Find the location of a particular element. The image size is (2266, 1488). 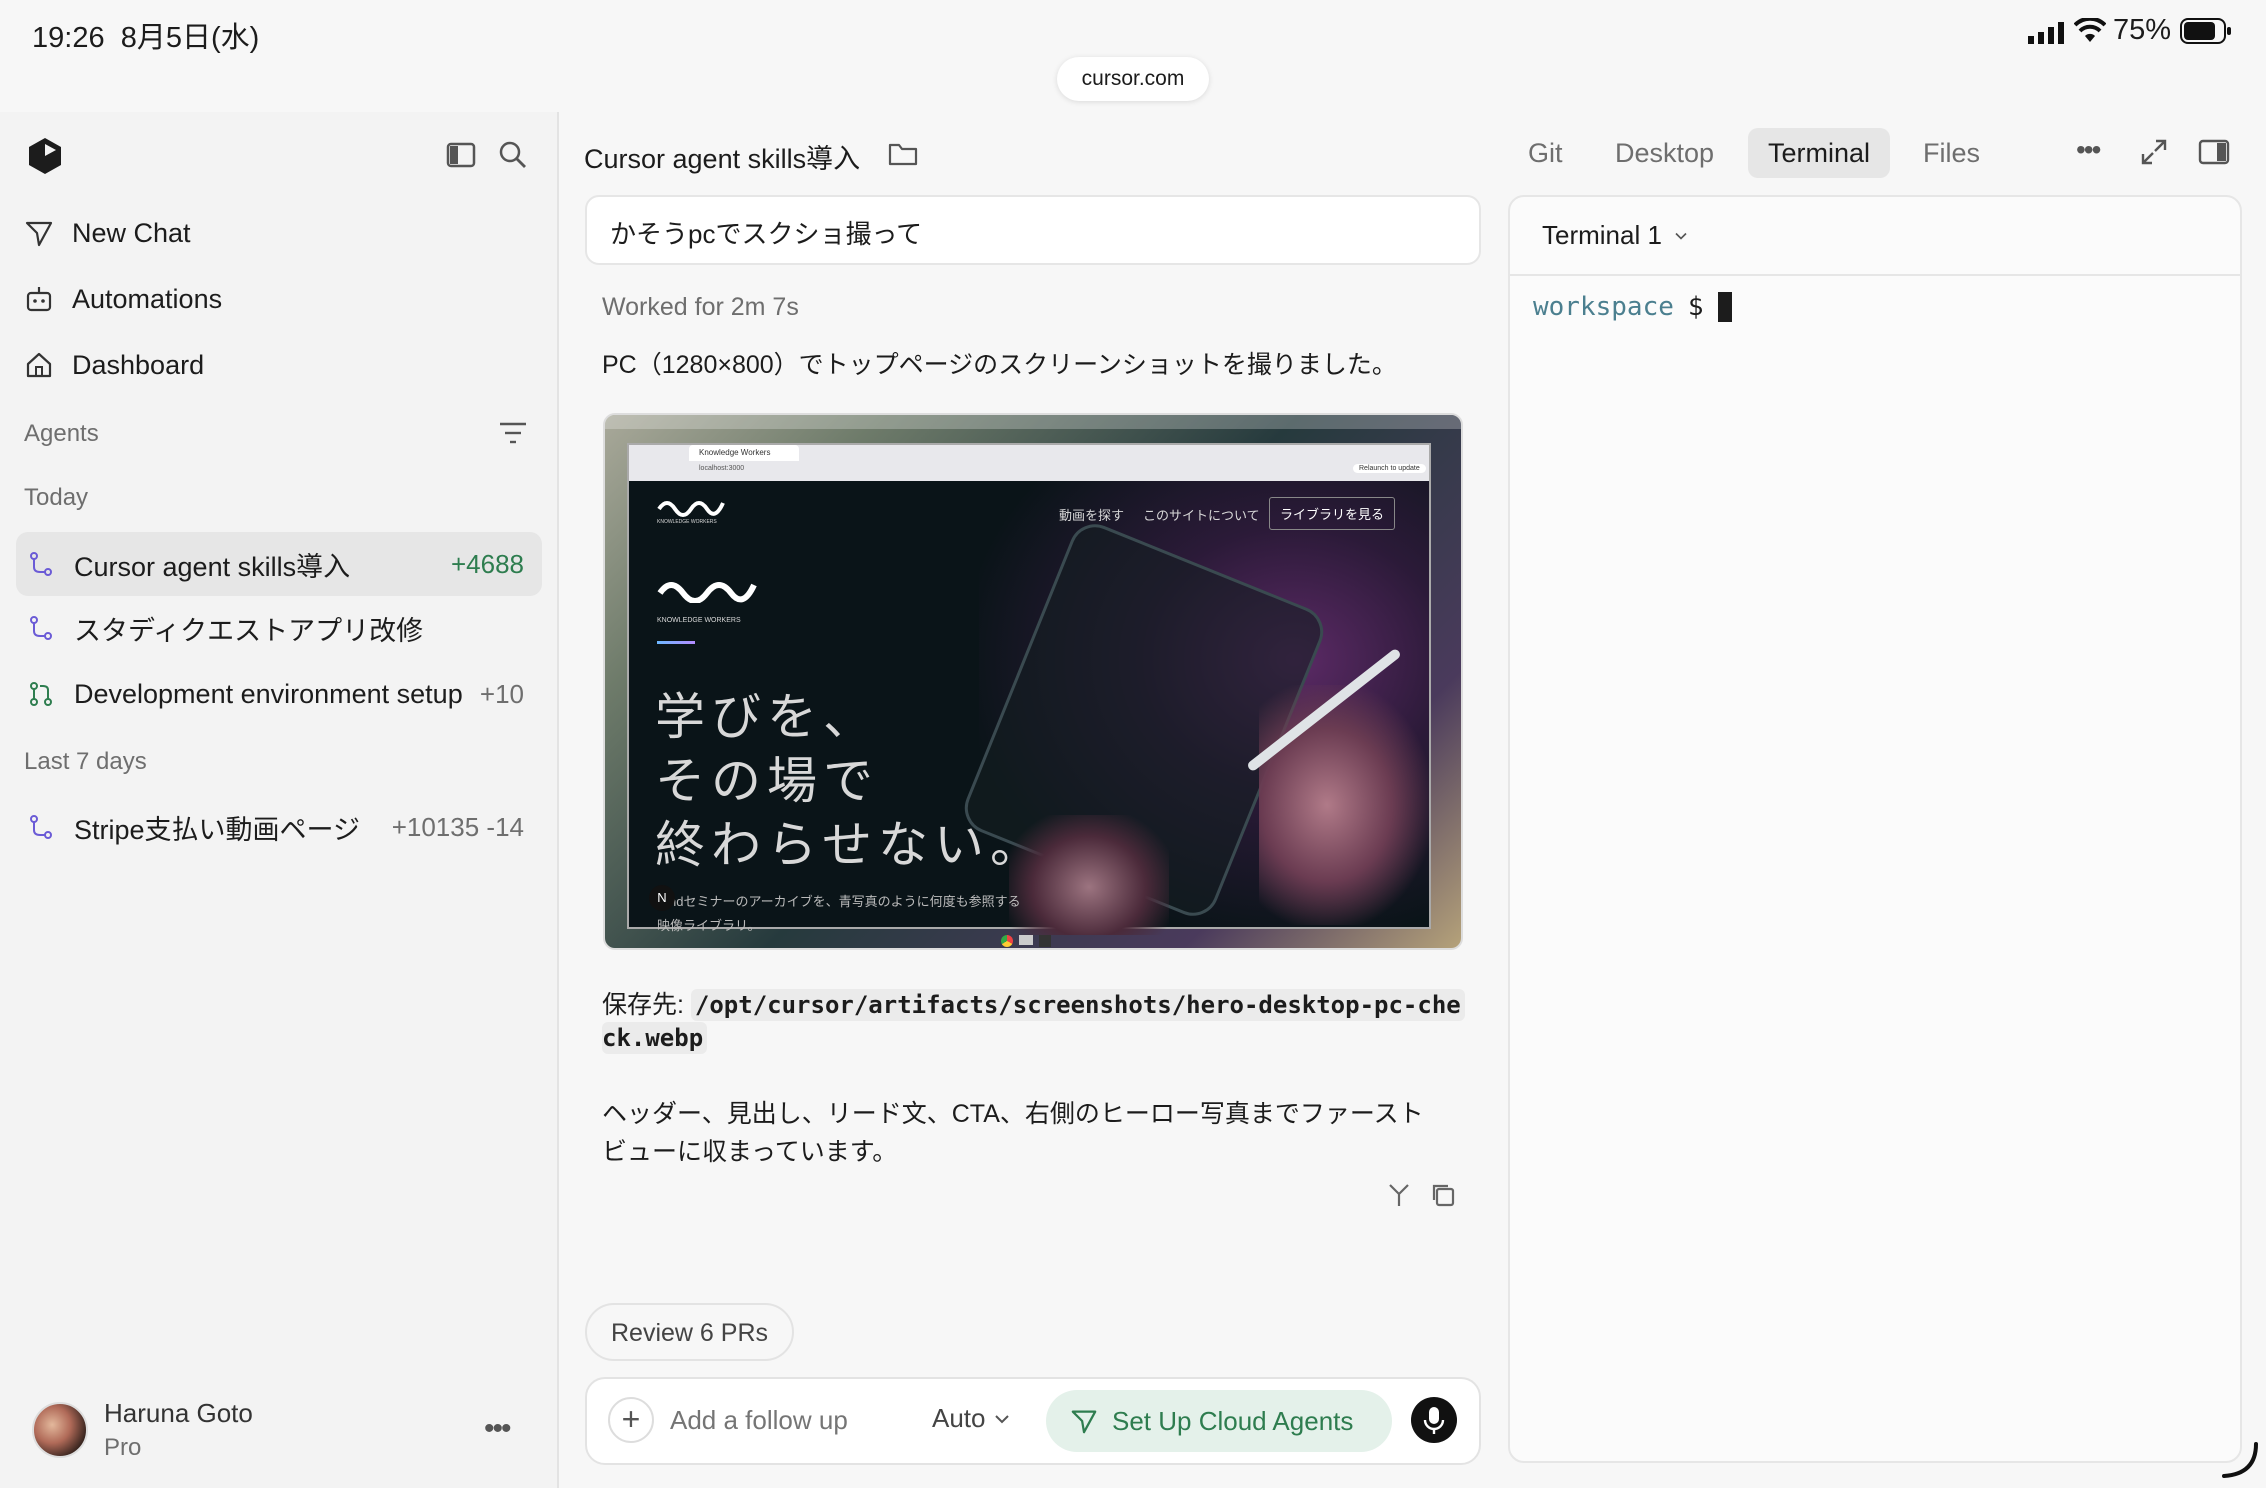

filter-icon is located at coordinates (513, 433).